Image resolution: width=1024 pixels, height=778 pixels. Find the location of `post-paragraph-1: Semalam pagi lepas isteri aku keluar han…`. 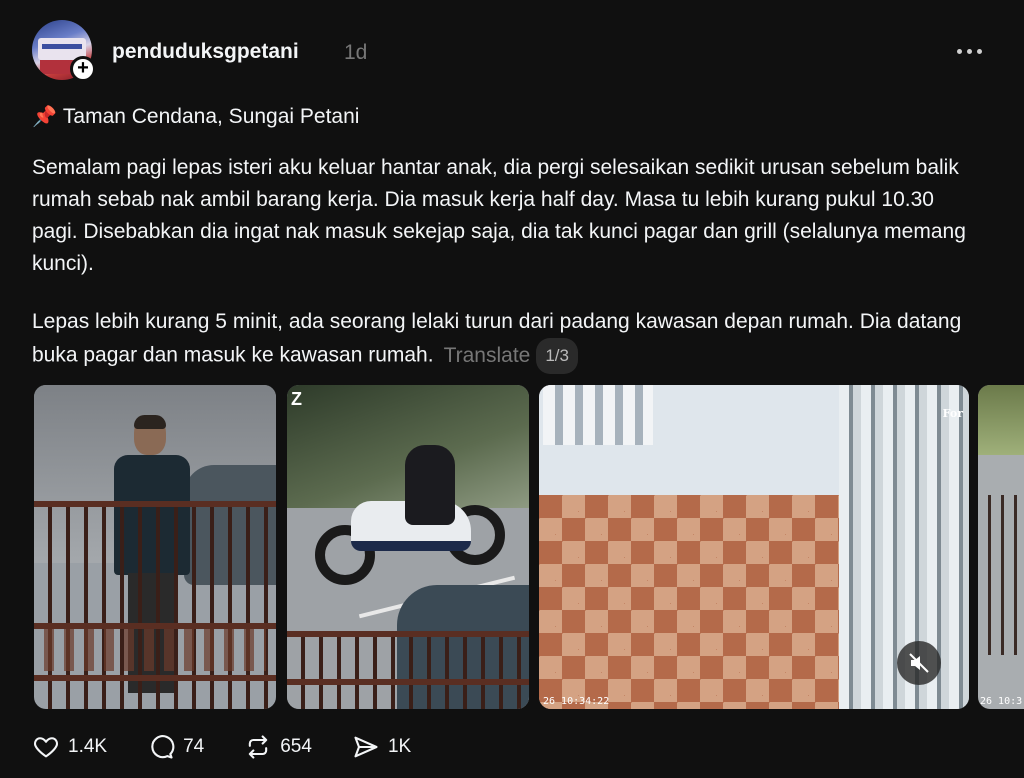

post-paragraph-1: Semalam pagi lepas isteri aku keluar han… is located at coordinates (499, 215).